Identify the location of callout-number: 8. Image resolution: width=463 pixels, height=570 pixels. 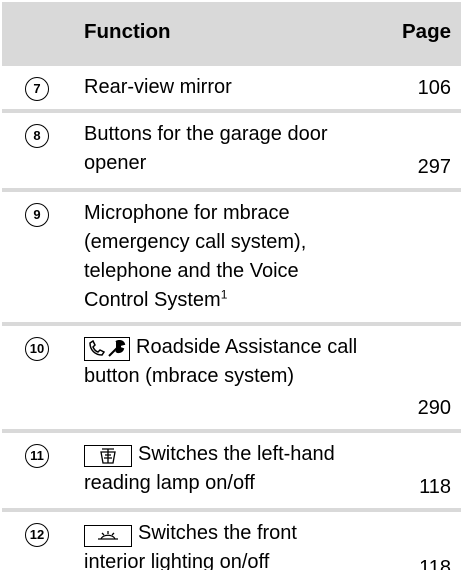
(37, 135).